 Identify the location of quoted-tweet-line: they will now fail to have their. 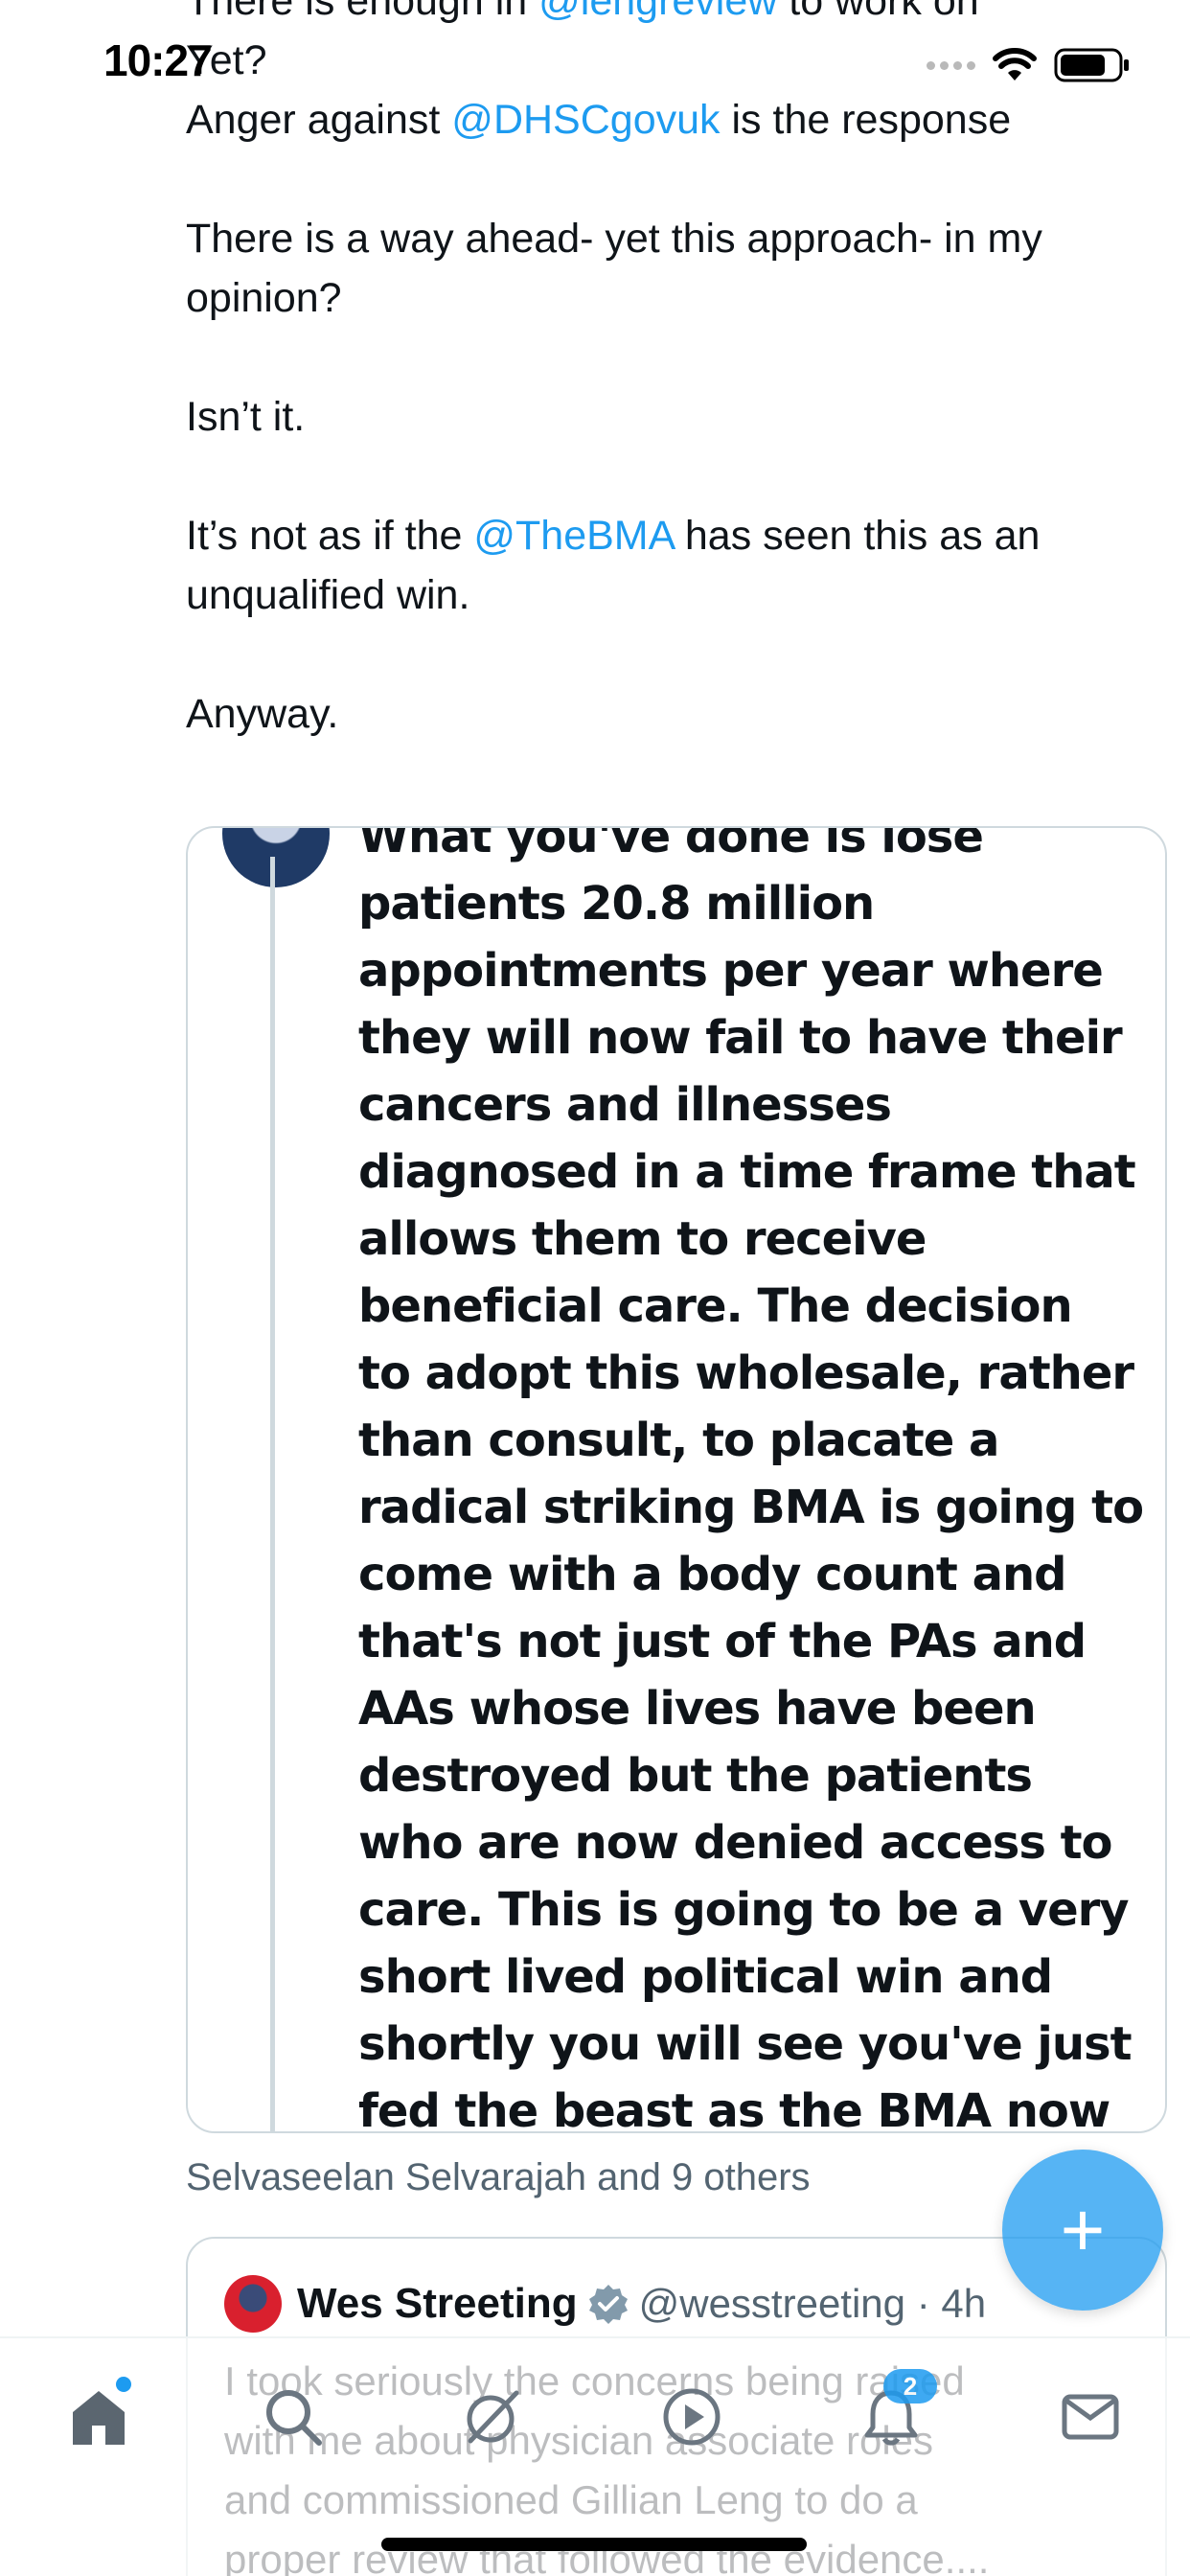
(741, 1038).